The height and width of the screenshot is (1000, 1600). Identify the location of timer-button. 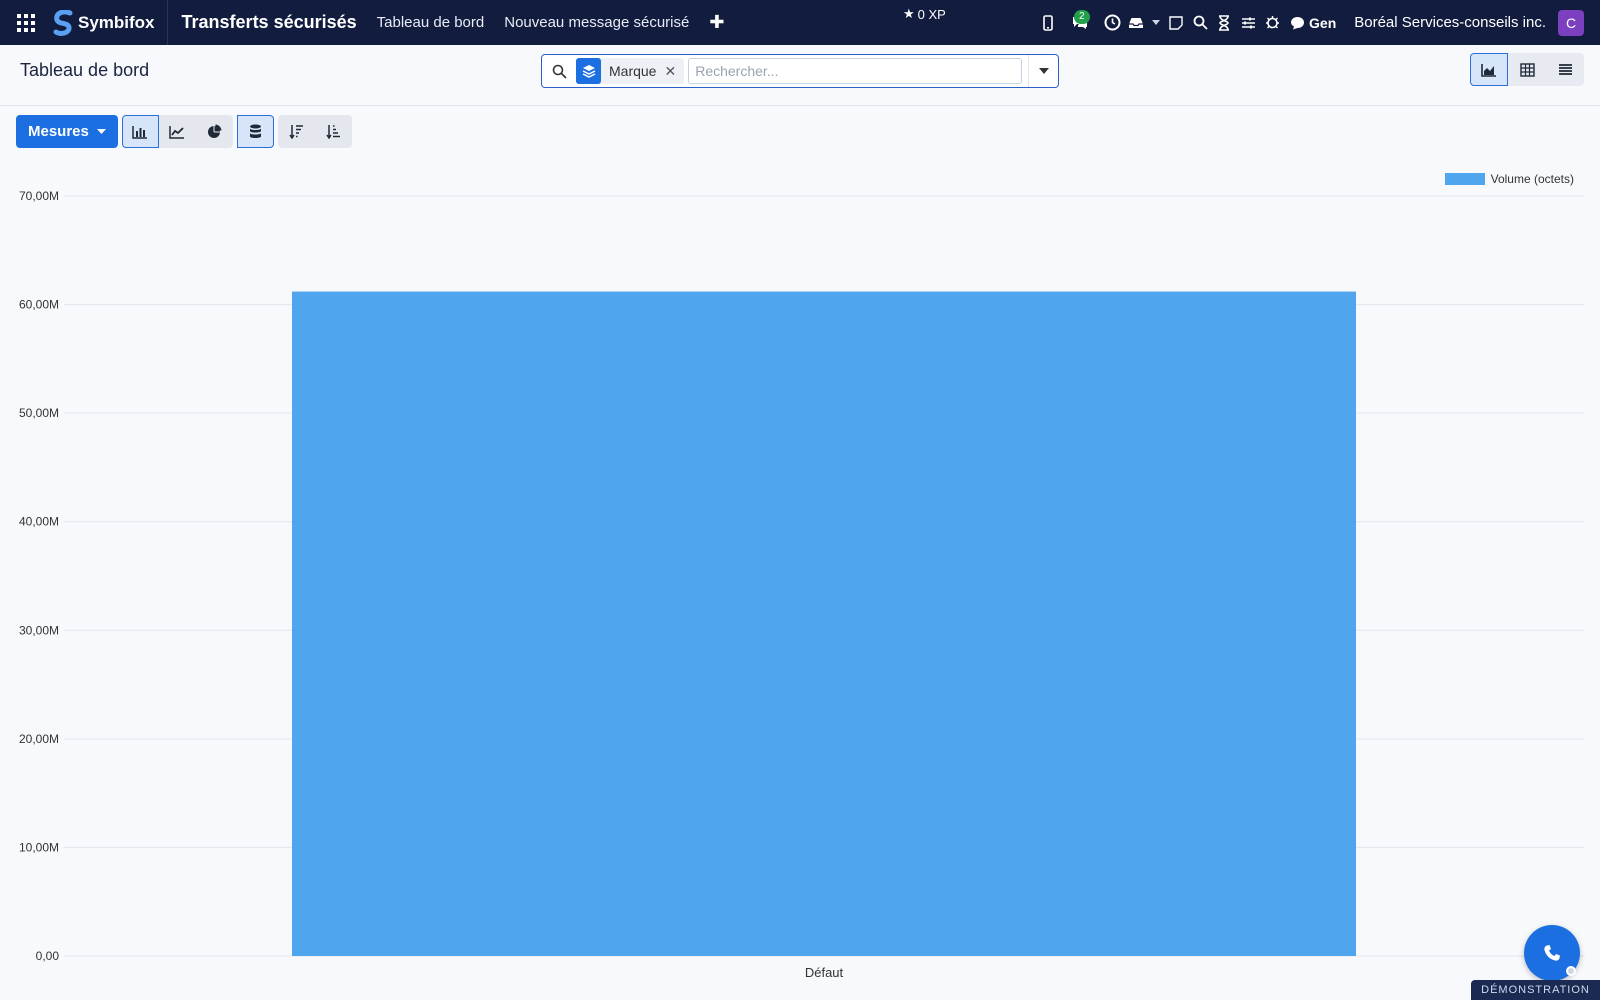
(1224, 22).